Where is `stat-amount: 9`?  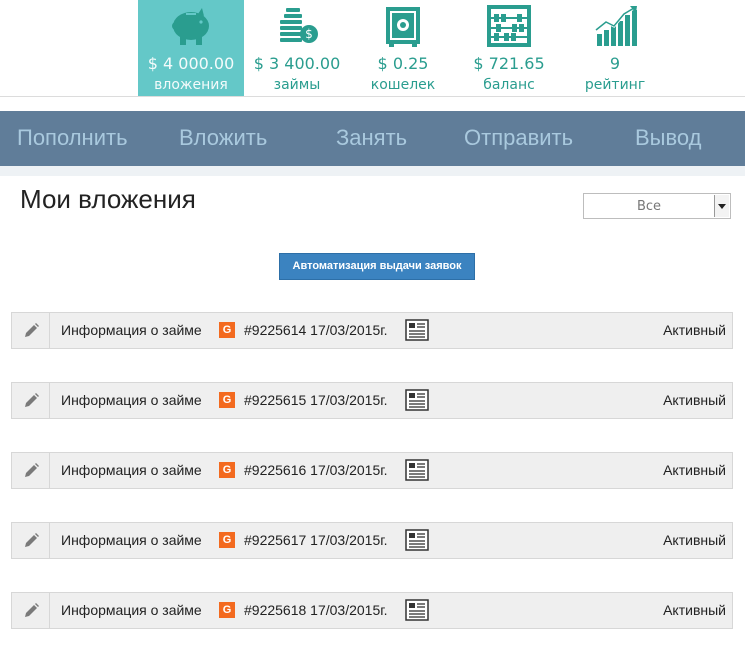
stat-amount: 9 is located at coordinates (615, 63).